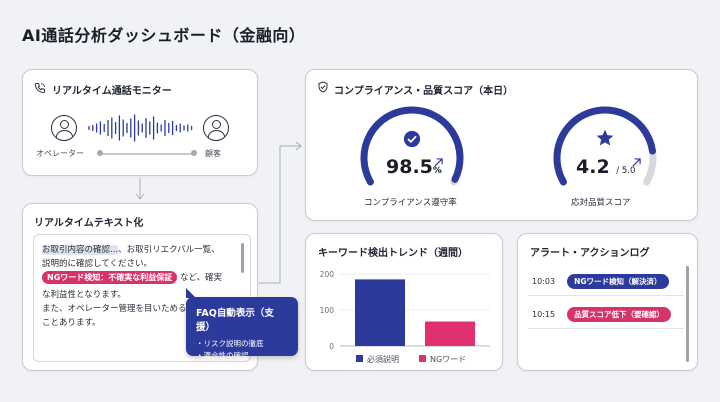 The width and height of the screenshot is (720, 402). What do you see at coordinates (216, 128) in the screenshot?
I see `customer-avatar-icon` at bounding box center [216, 128].